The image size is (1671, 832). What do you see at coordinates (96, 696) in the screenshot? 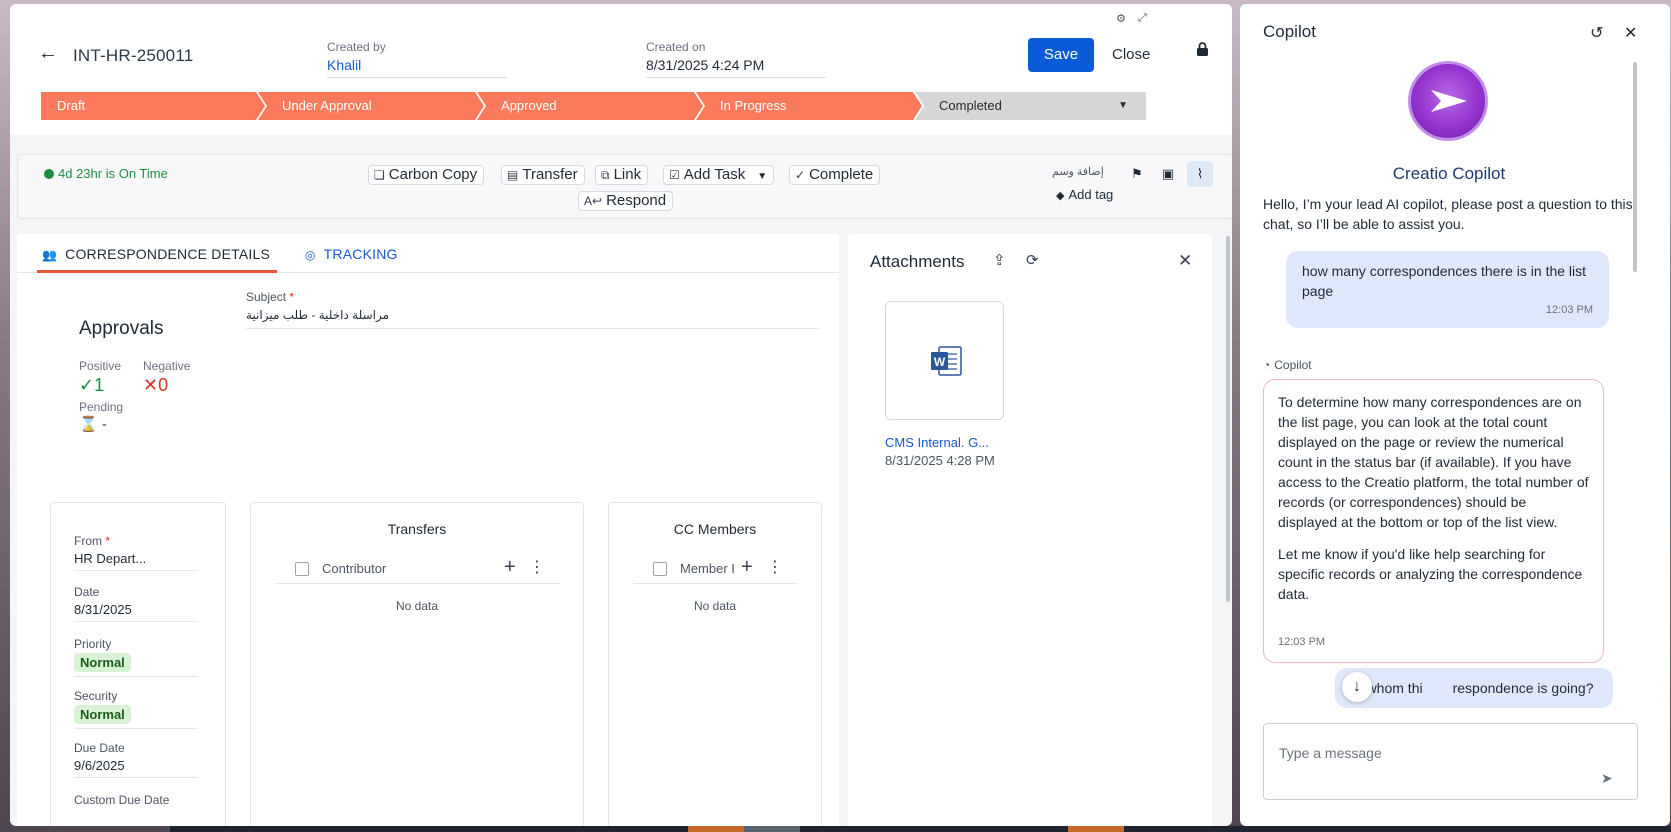
I see `security-label: Security` at bounding box center [96, 696].